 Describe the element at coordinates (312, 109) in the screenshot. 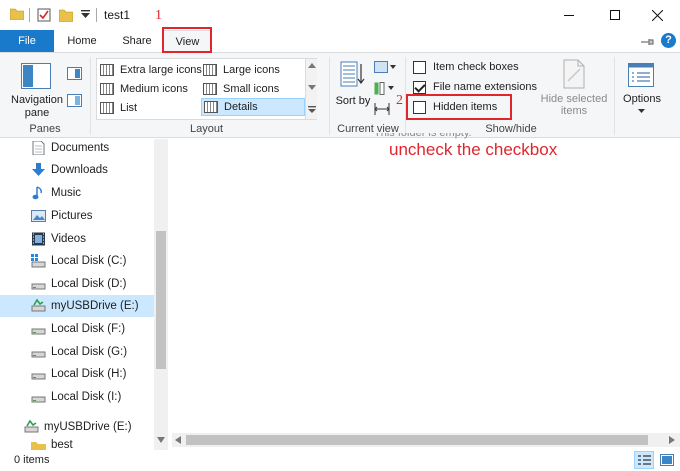

I see `expand-gallery-icon` at that location.